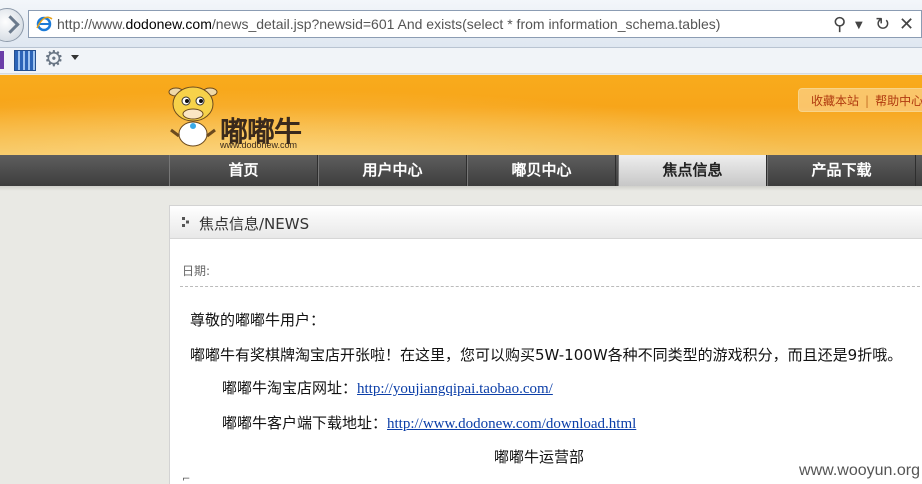 The height and width of the screenshot is (484, 922). I want to click on nav-item-home: 首页, so click(243, 170).